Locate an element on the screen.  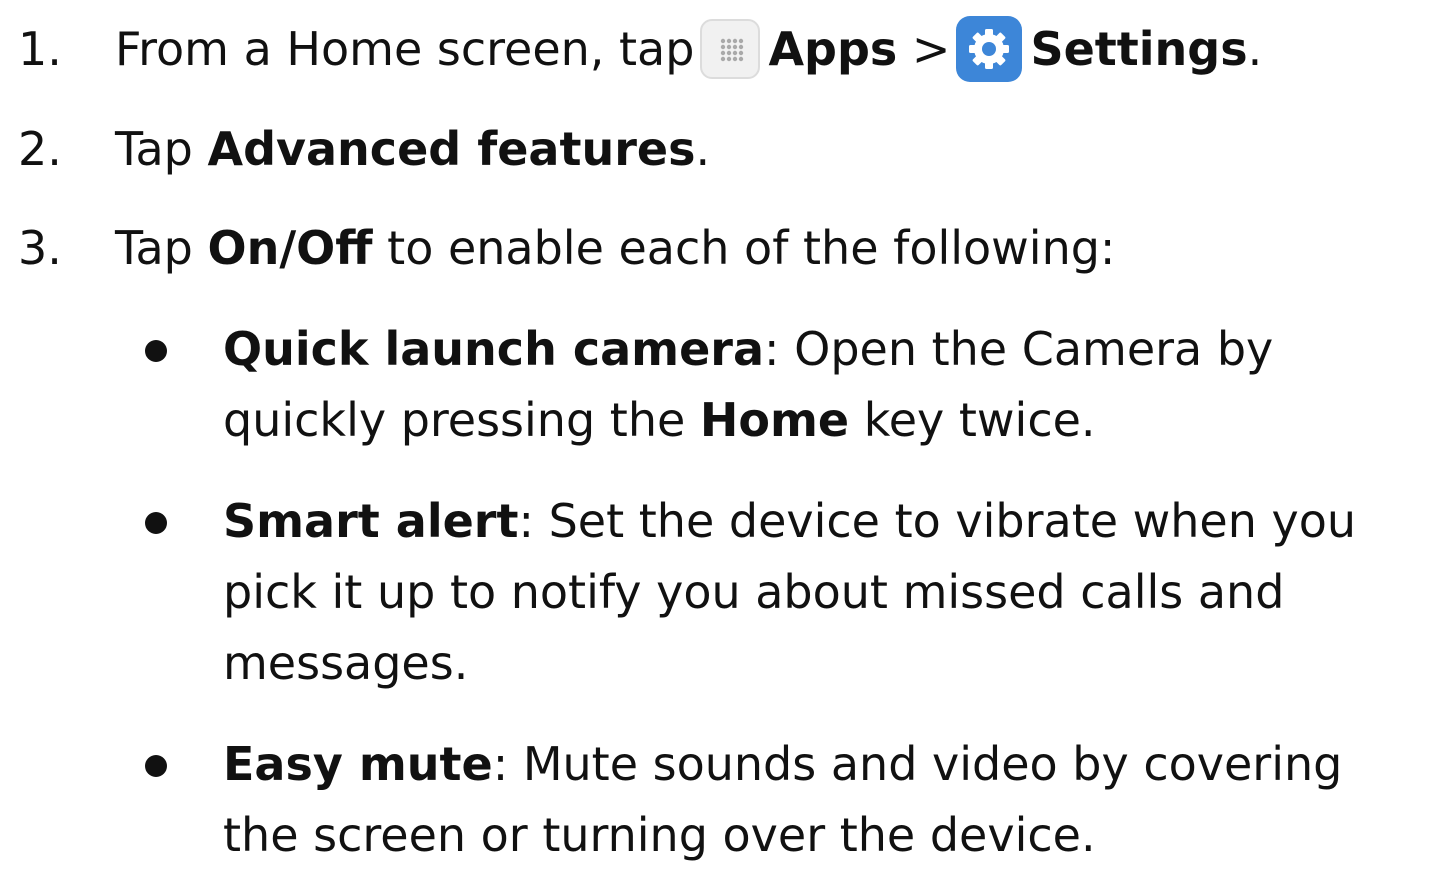
feature-text-end: key twice. is located at coordinates (972, 420).